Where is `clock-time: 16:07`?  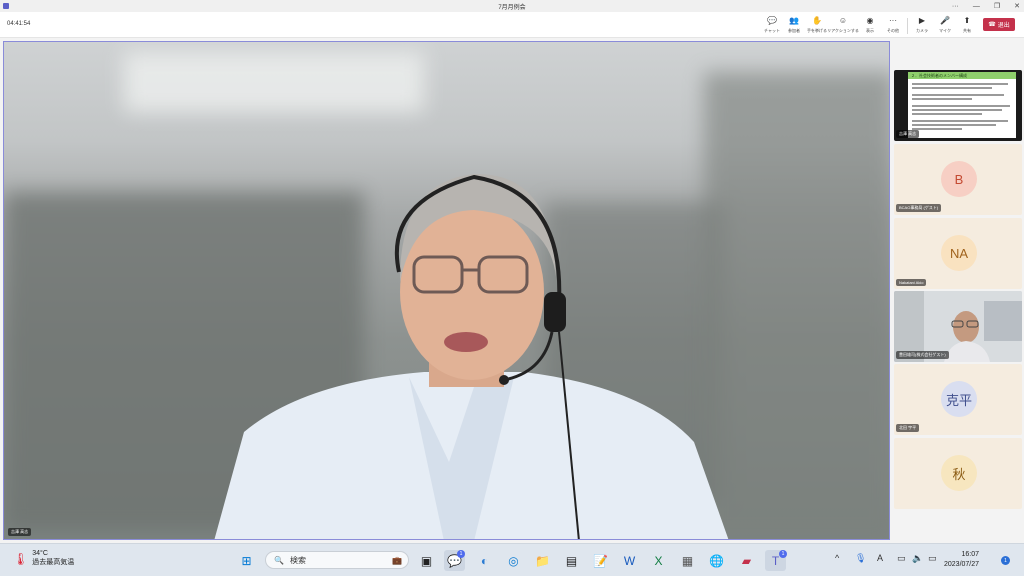
clock-time: 16:07 is located at coordinates (970, 554).